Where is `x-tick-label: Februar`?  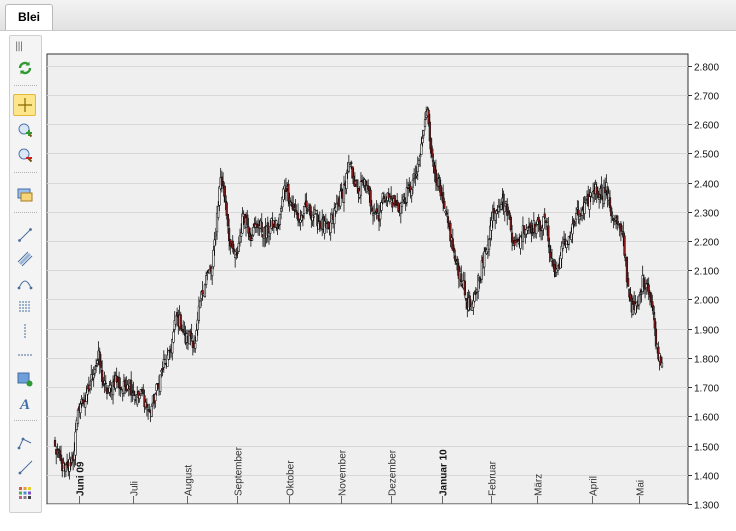 x-tick-label: Februar is located at coordinates (493, 478).